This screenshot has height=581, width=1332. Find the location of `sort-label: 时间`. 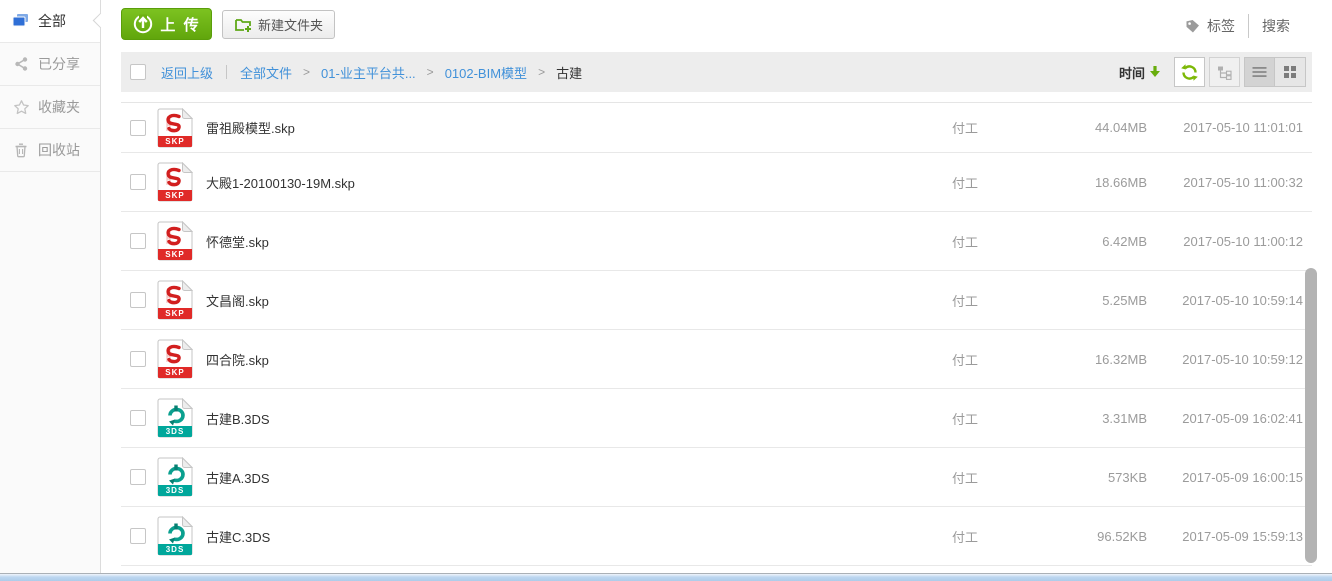

sort-label: 时间 is located at coordinates (1131, 73).